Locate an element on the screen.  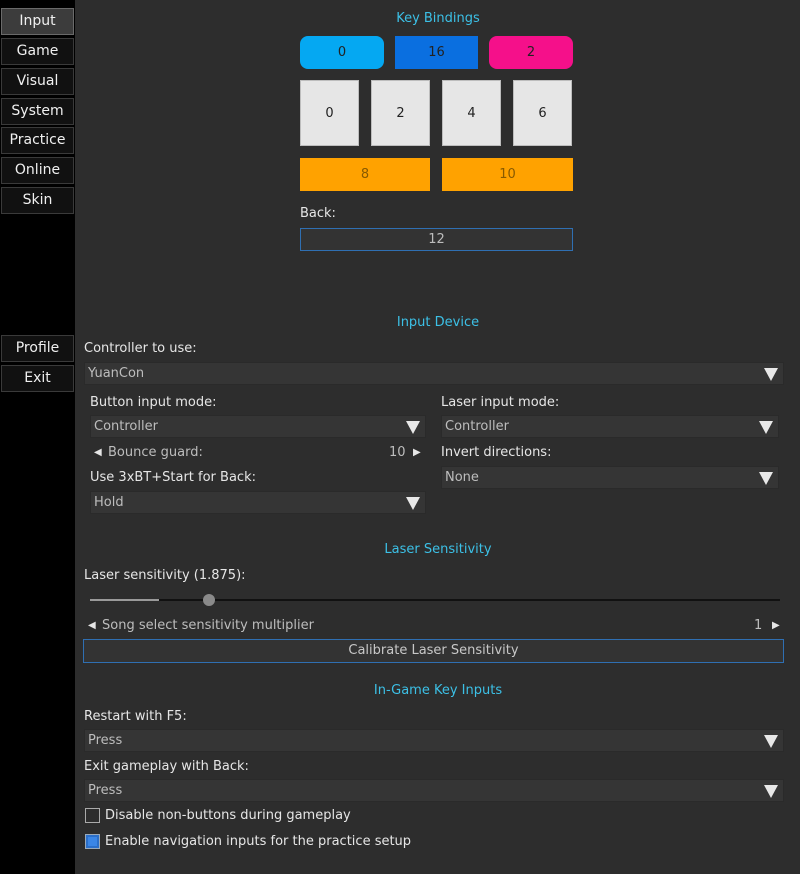
laser-sensitivity-title: Laser Sensitivity is located at coordinates (438, 549).